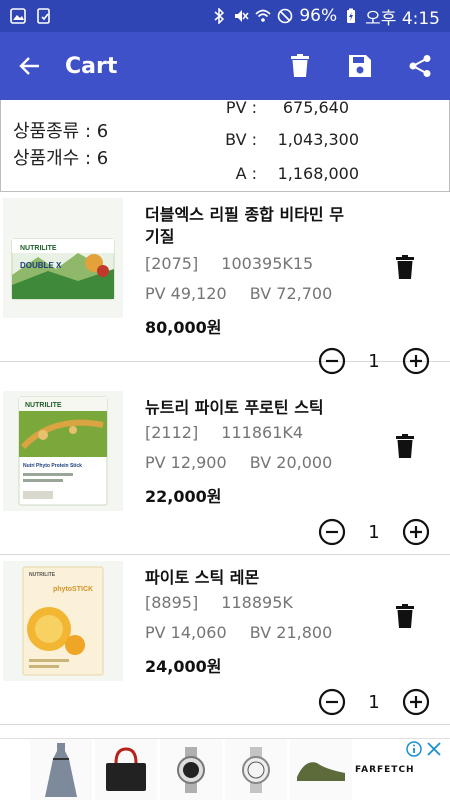 This screenshot has width=450, height=800. Describe the element at coordinates (318, 16) in the screenshot. I see `battery-percent: 96%` at that location.